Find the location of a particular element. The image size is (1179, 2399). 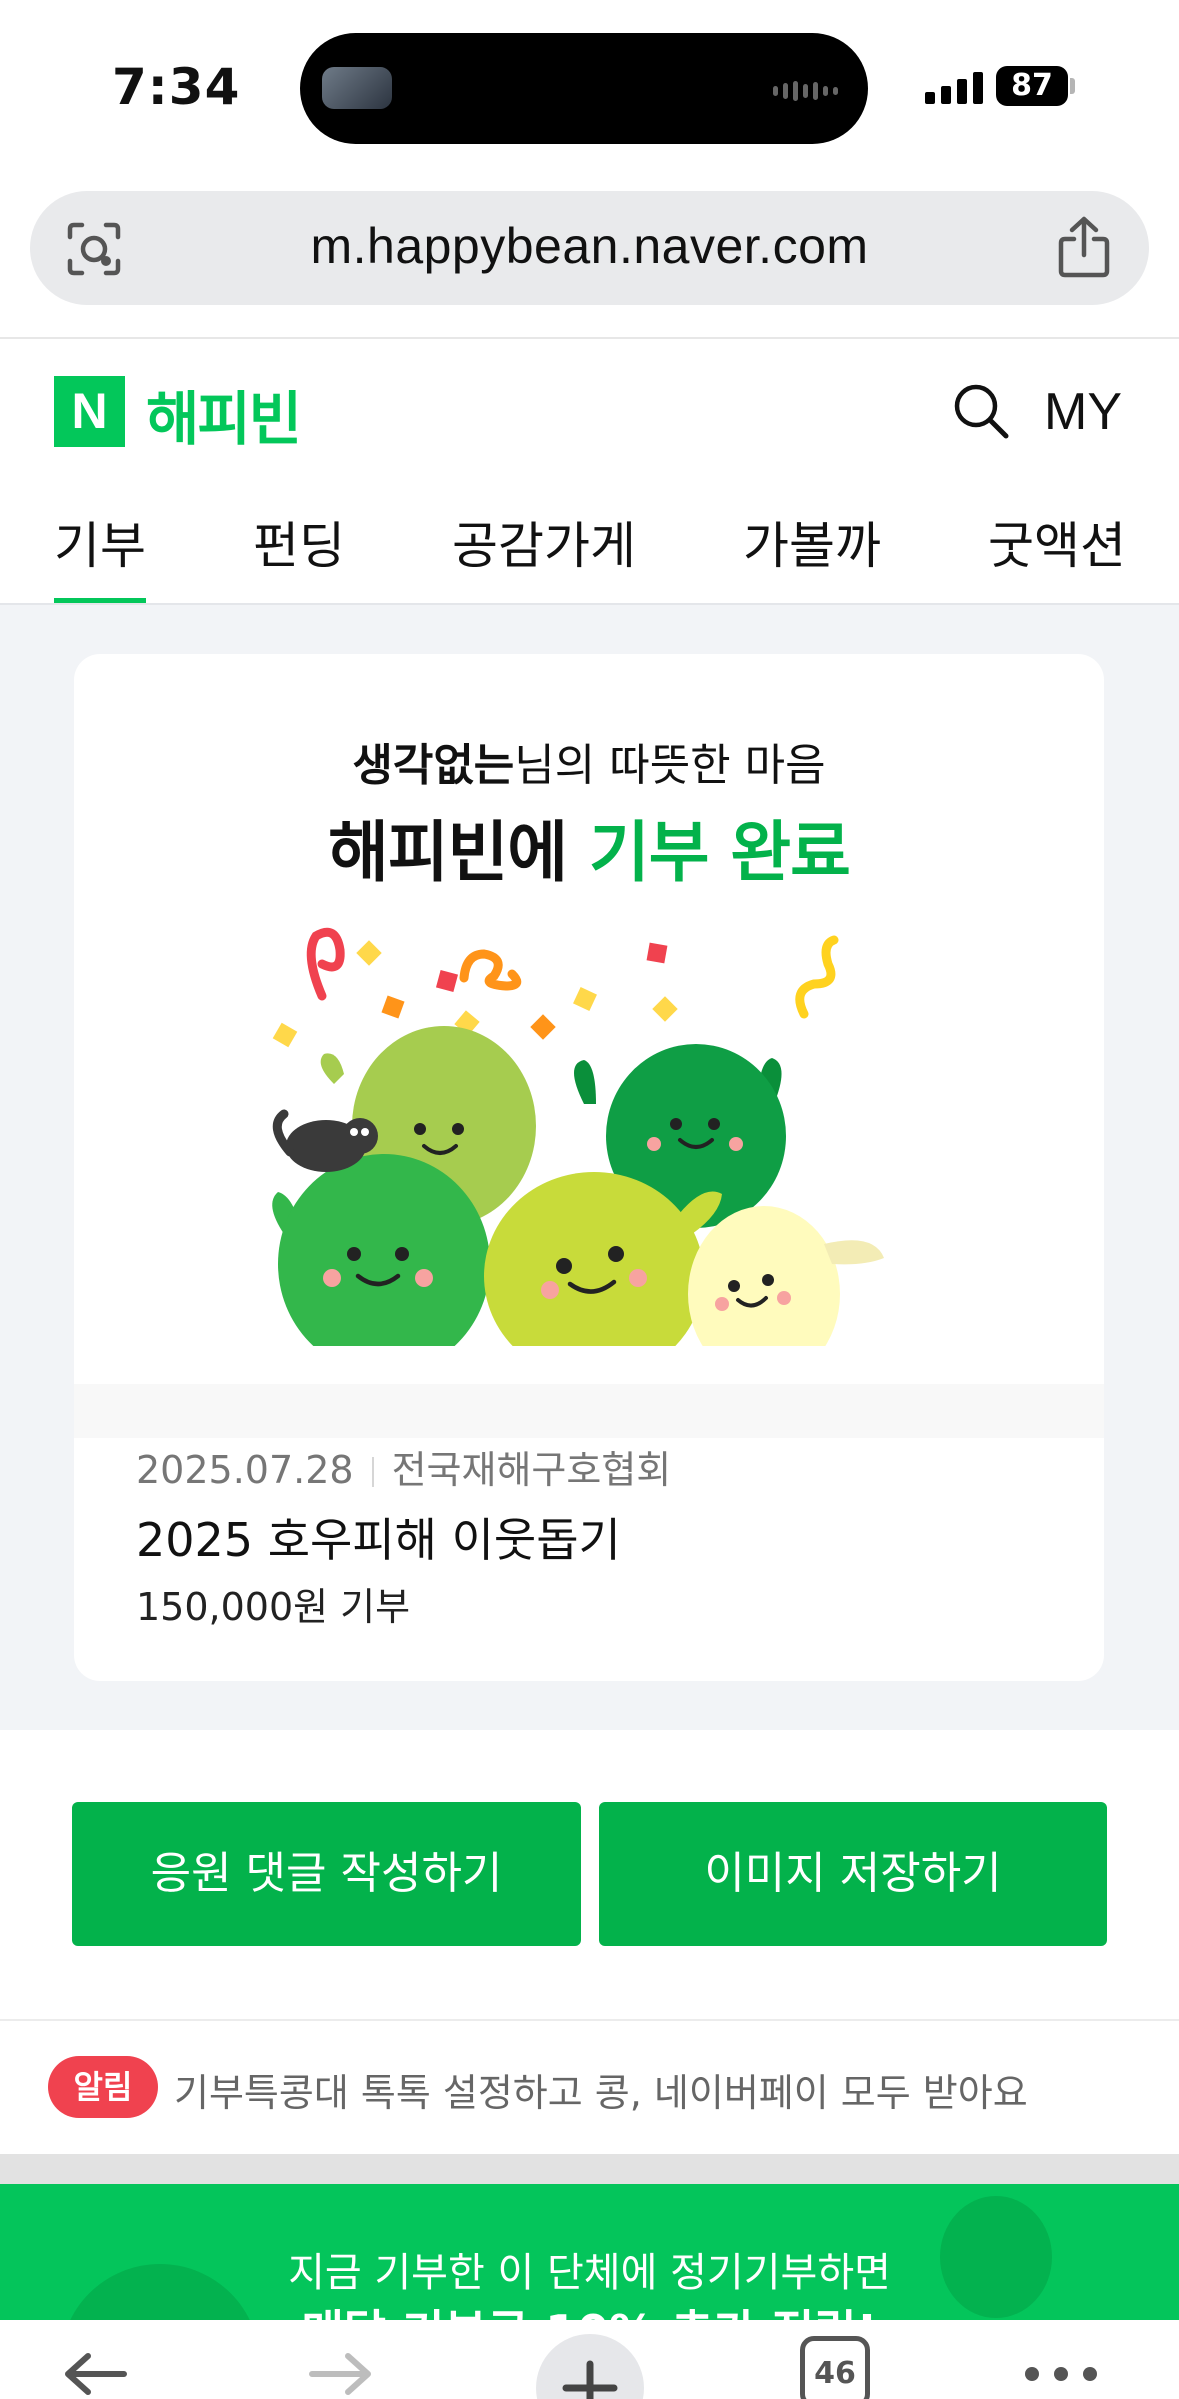

donation-date: 2025.07.28 is located at coordinates (245, 1470).